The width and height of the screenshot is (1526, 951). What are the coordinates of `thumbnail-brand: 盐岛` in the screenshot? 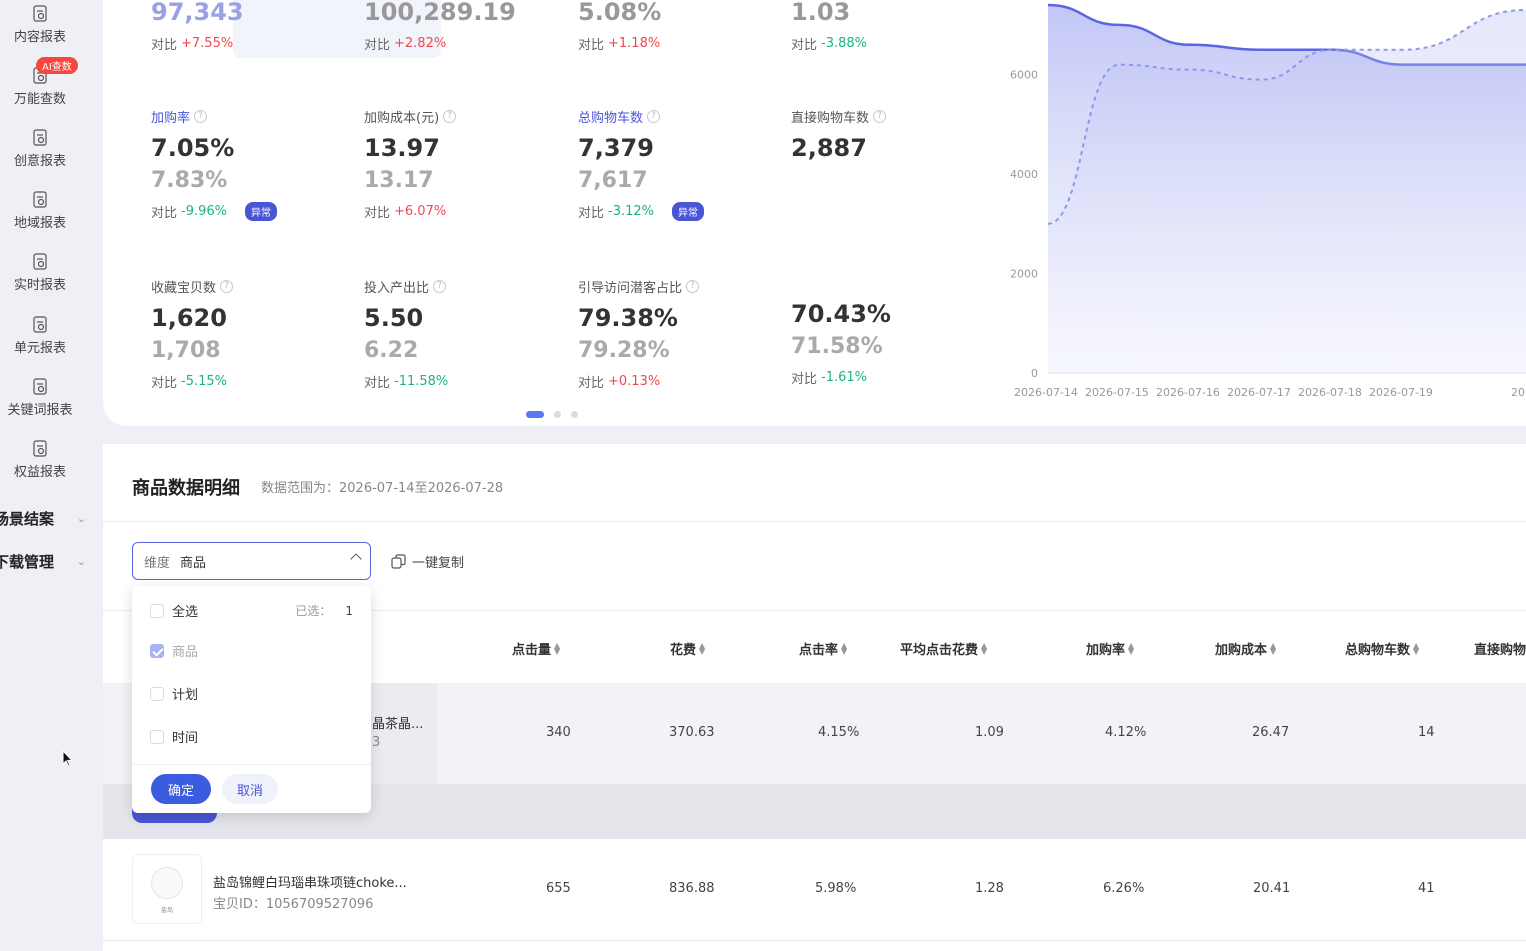 It's located at (167, 910).